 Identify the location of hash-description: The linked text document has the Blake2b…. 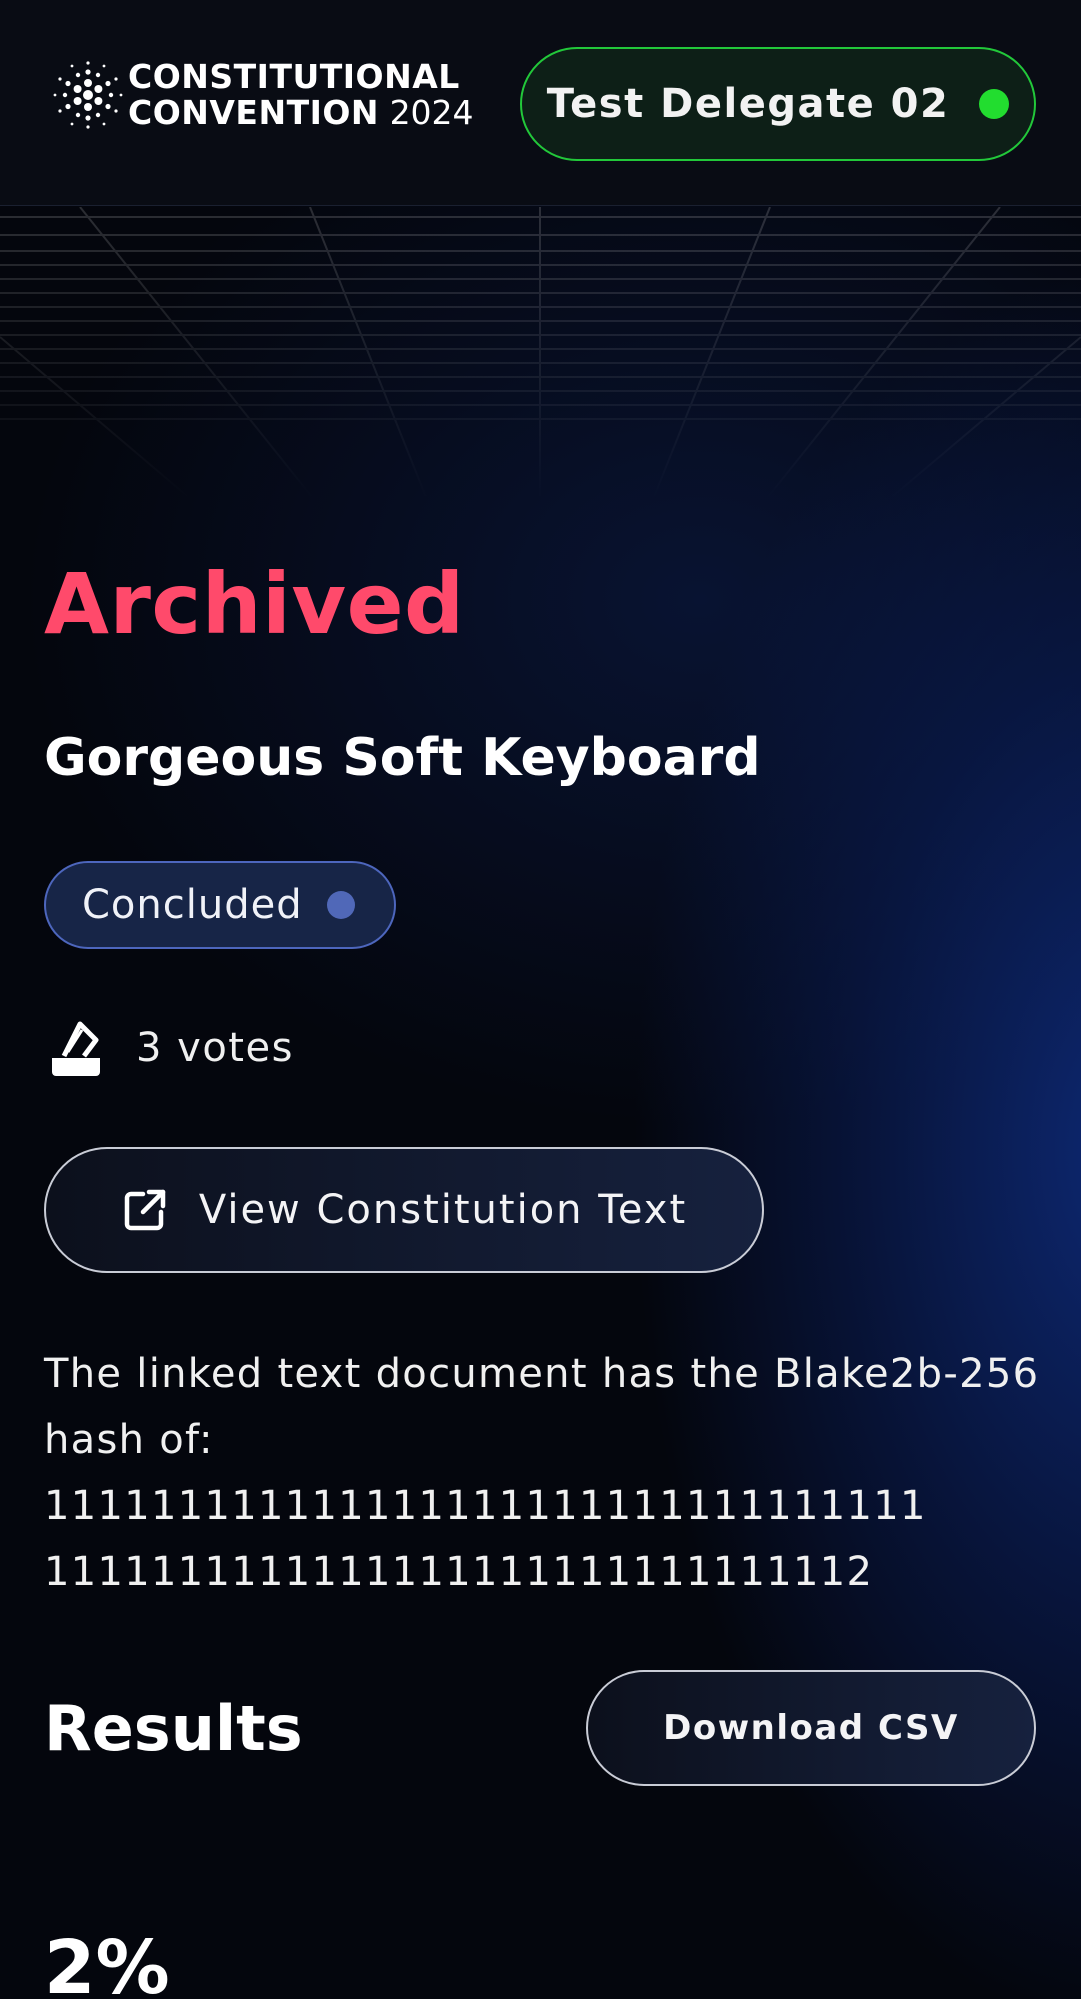
(544, 1473).